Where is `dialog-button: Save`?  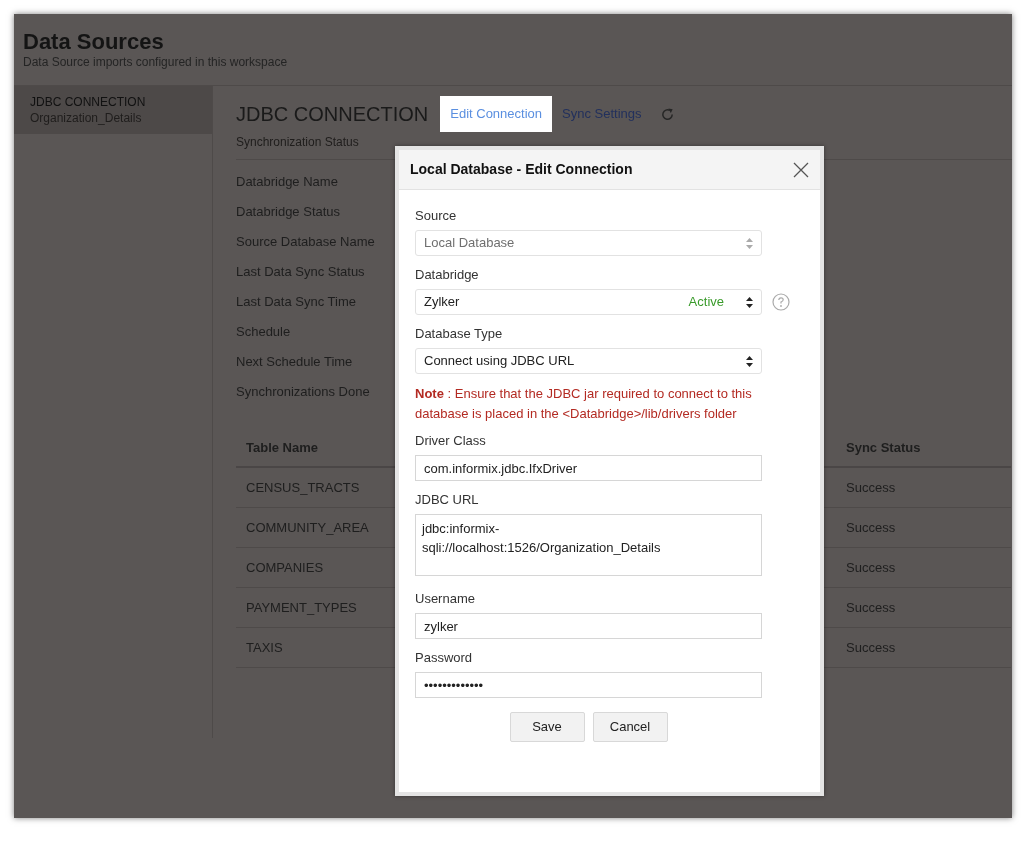 dialog-button: Save is located at coordinates (547, 727).